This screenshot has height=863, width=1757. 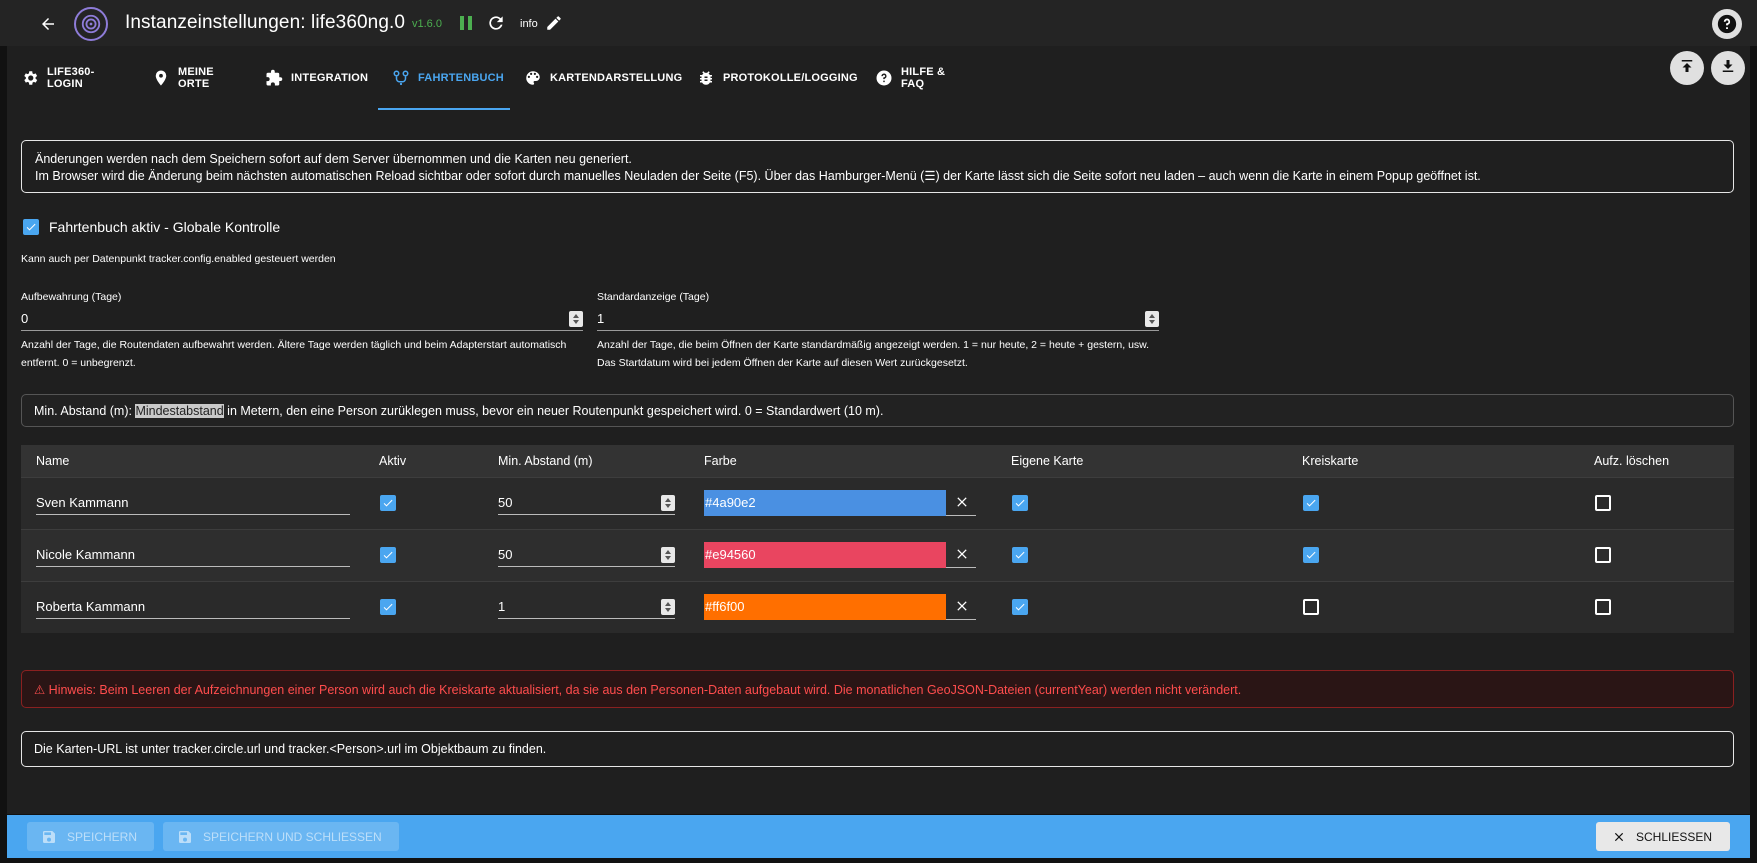 I want to click on default-display-stepper, so click(x=1152, y=319).